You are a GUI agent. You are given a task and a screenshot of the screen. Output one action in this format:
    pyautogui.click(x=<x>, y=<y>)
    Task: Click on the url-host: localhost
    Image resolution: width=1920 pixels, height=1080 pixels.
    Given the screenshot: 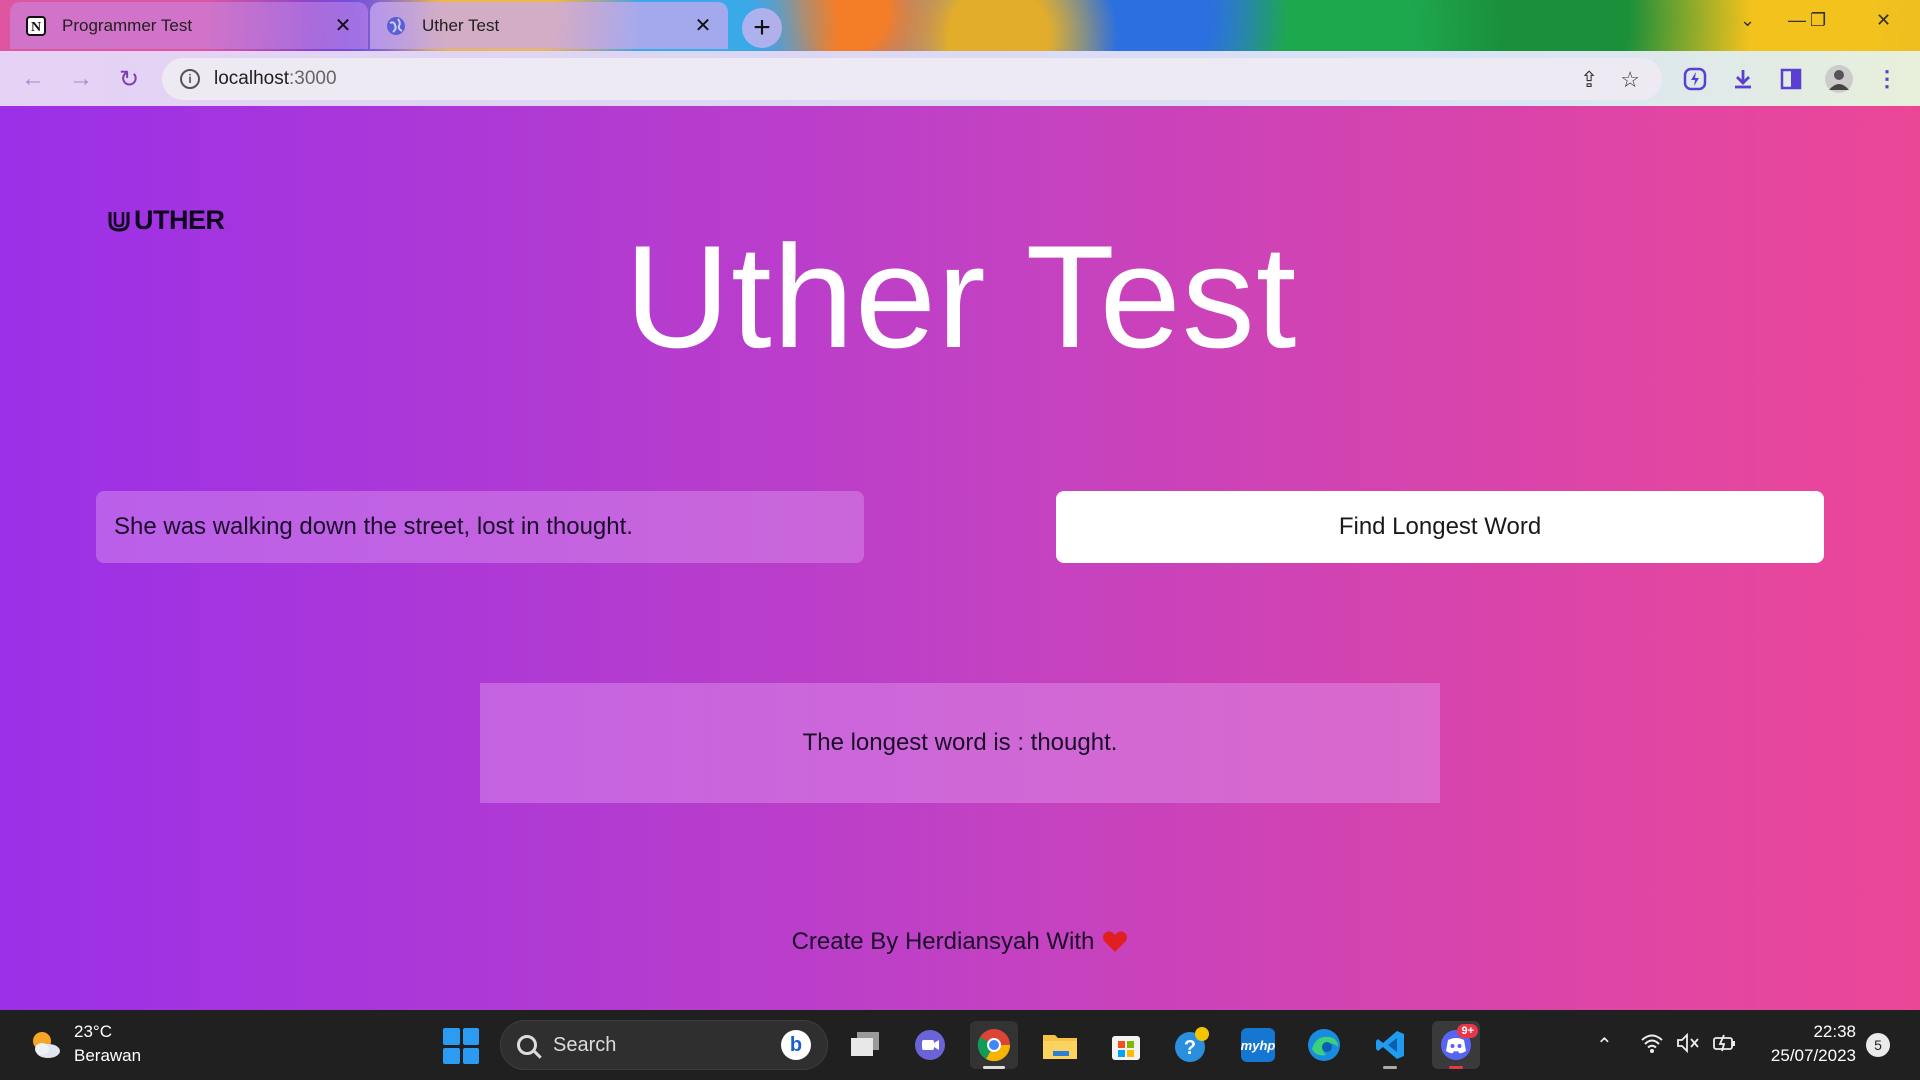 What is the action you would take?
    pyautogui.click(x=251, y=78)
    